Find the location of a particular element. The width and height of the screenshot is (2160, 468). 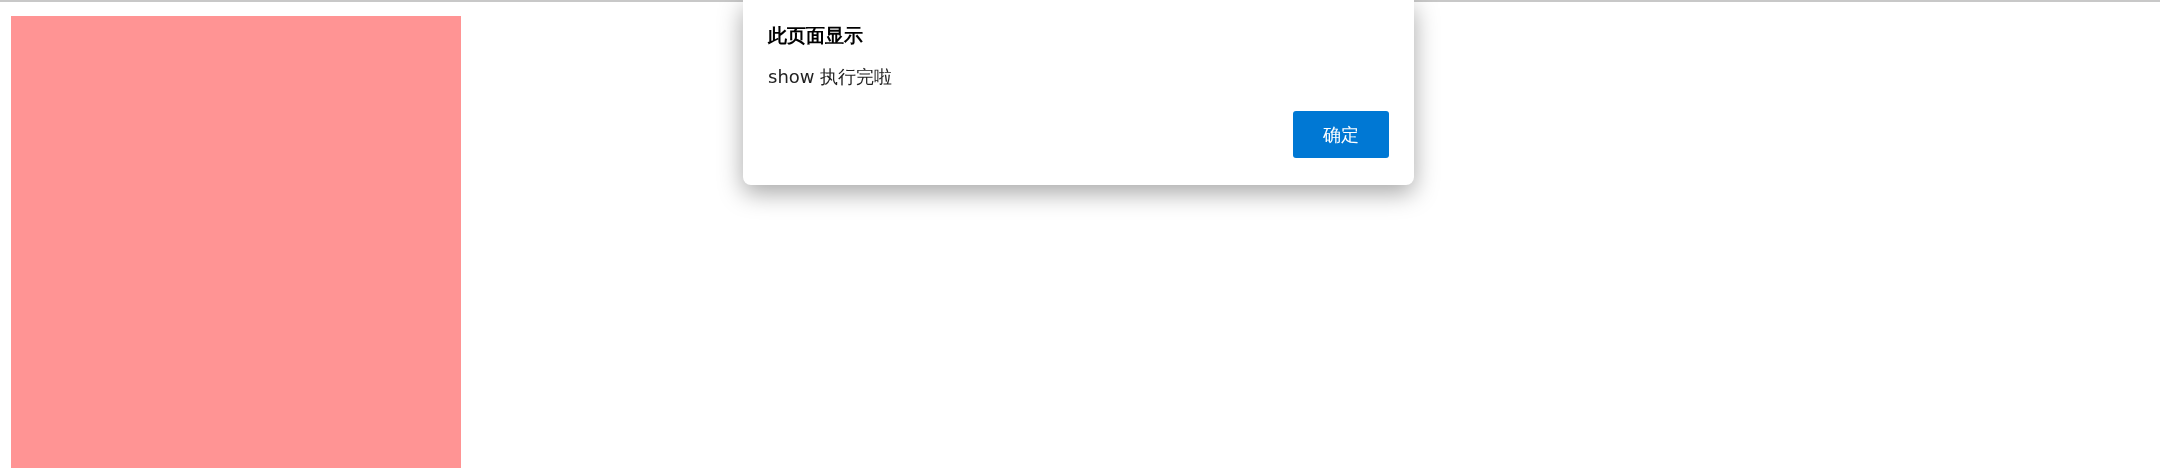

dialog-title: 此页面显示 is located at coordinates (816, 35).